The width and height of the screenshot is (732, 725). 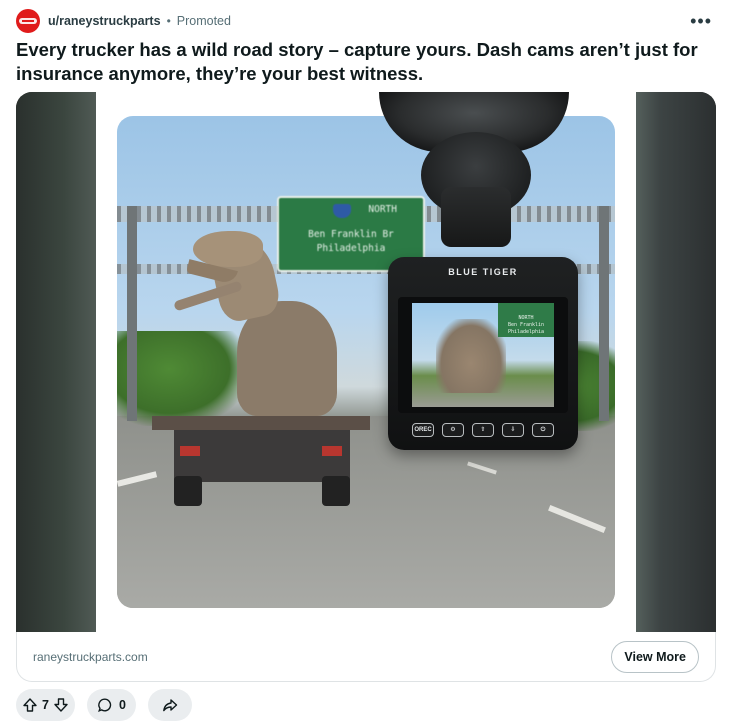 I want to click on link-bar: raneystruckparts.com View More, so click(x=366, y=657).